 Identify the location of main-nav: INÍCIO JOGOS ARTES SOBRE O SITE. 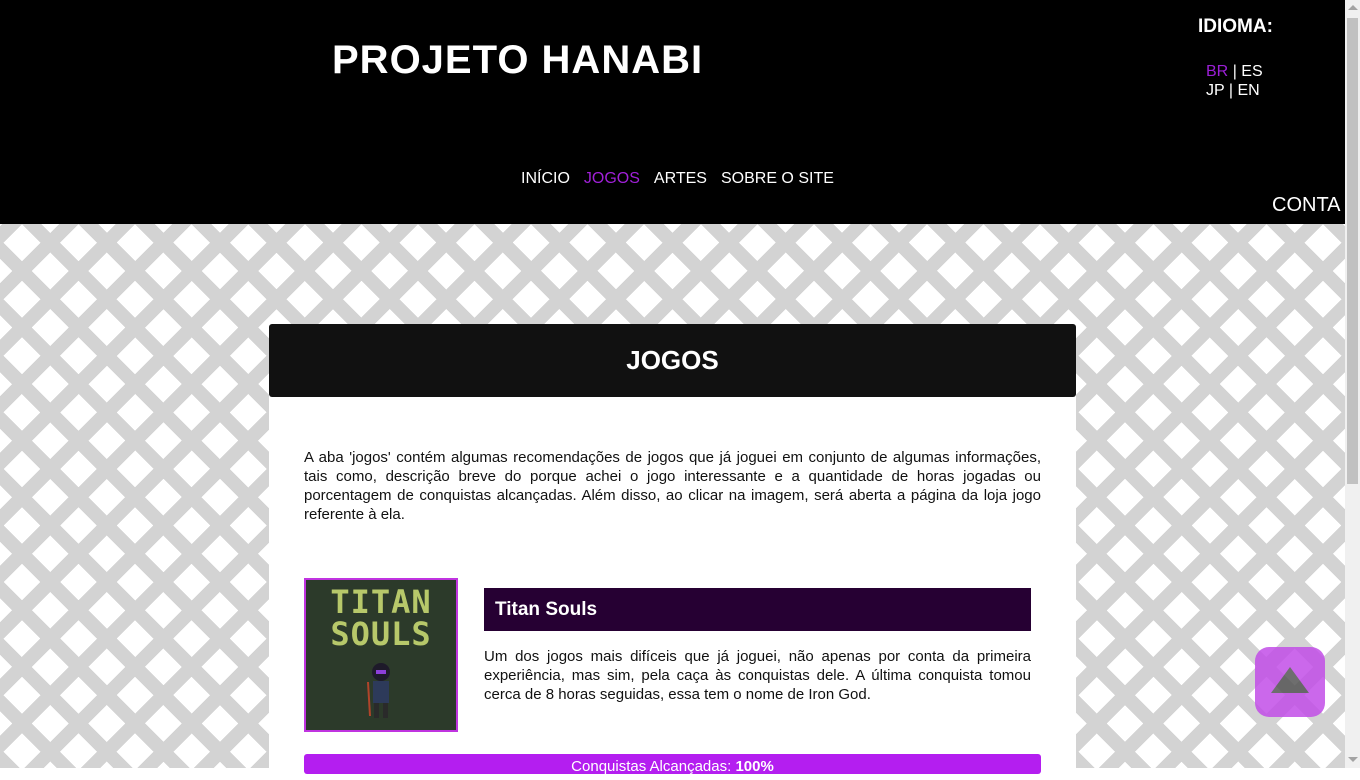
(684, 179).